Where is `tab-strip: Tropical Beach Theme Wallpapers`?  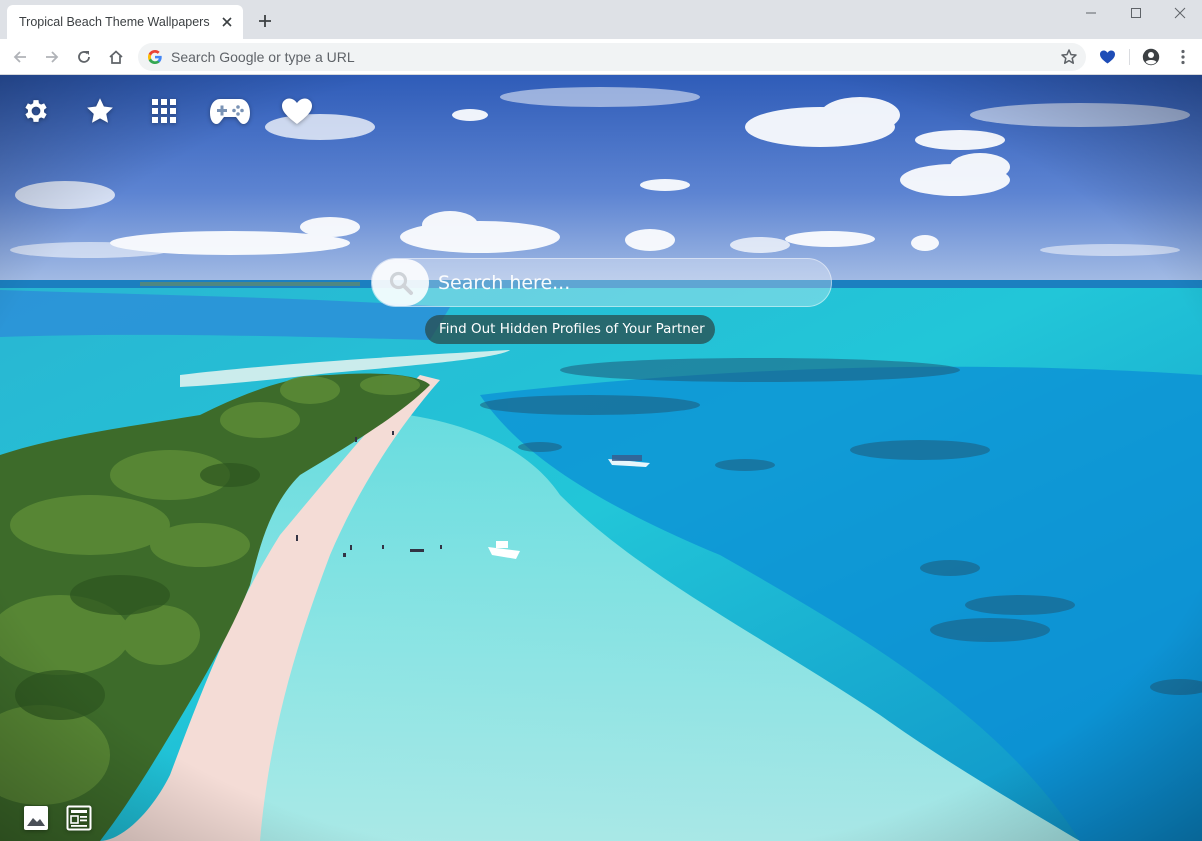
tab-strip: Tropical Beach Theme Wallpapers is located at coordinates (601, 19).